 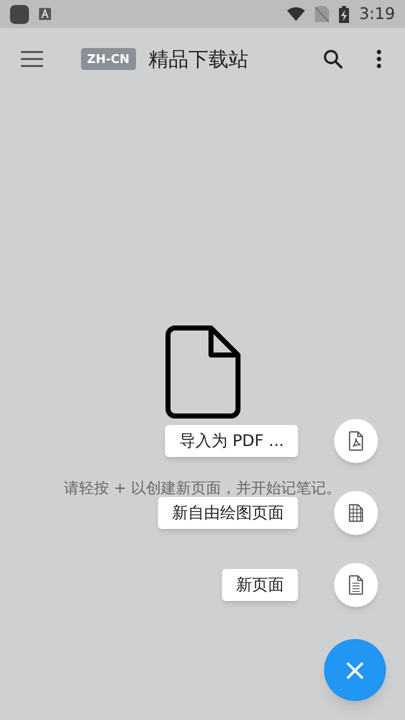 I want to click on battery-charging-icon, so click(x=344, y=14).